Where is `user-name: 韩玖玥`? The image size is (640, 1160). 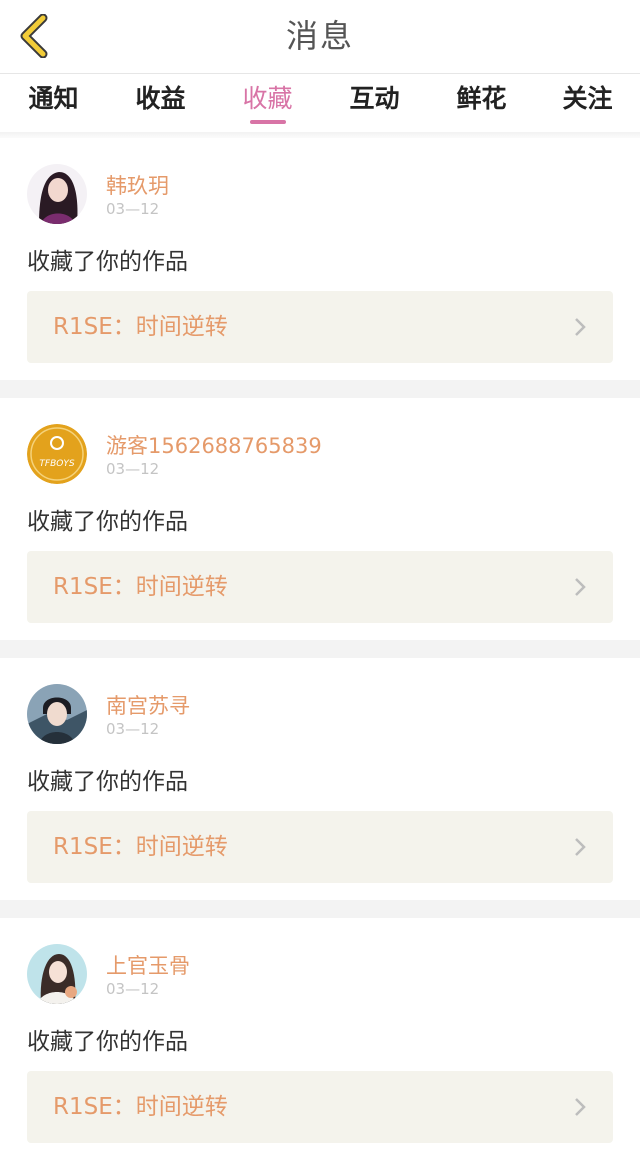 user-name: 韩玖玥 is located at coordinates (137, 185).